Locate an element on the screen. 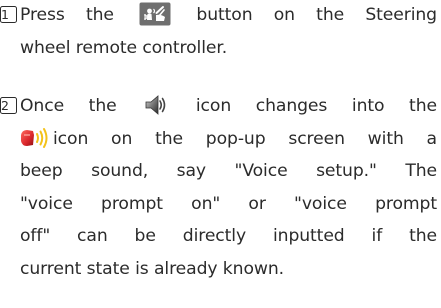 Image resolution: width=441 pixels, height=308 pixels. step-2-line-4: "voice prompt on" or "voice prompt is located at coordinates (218, 204).